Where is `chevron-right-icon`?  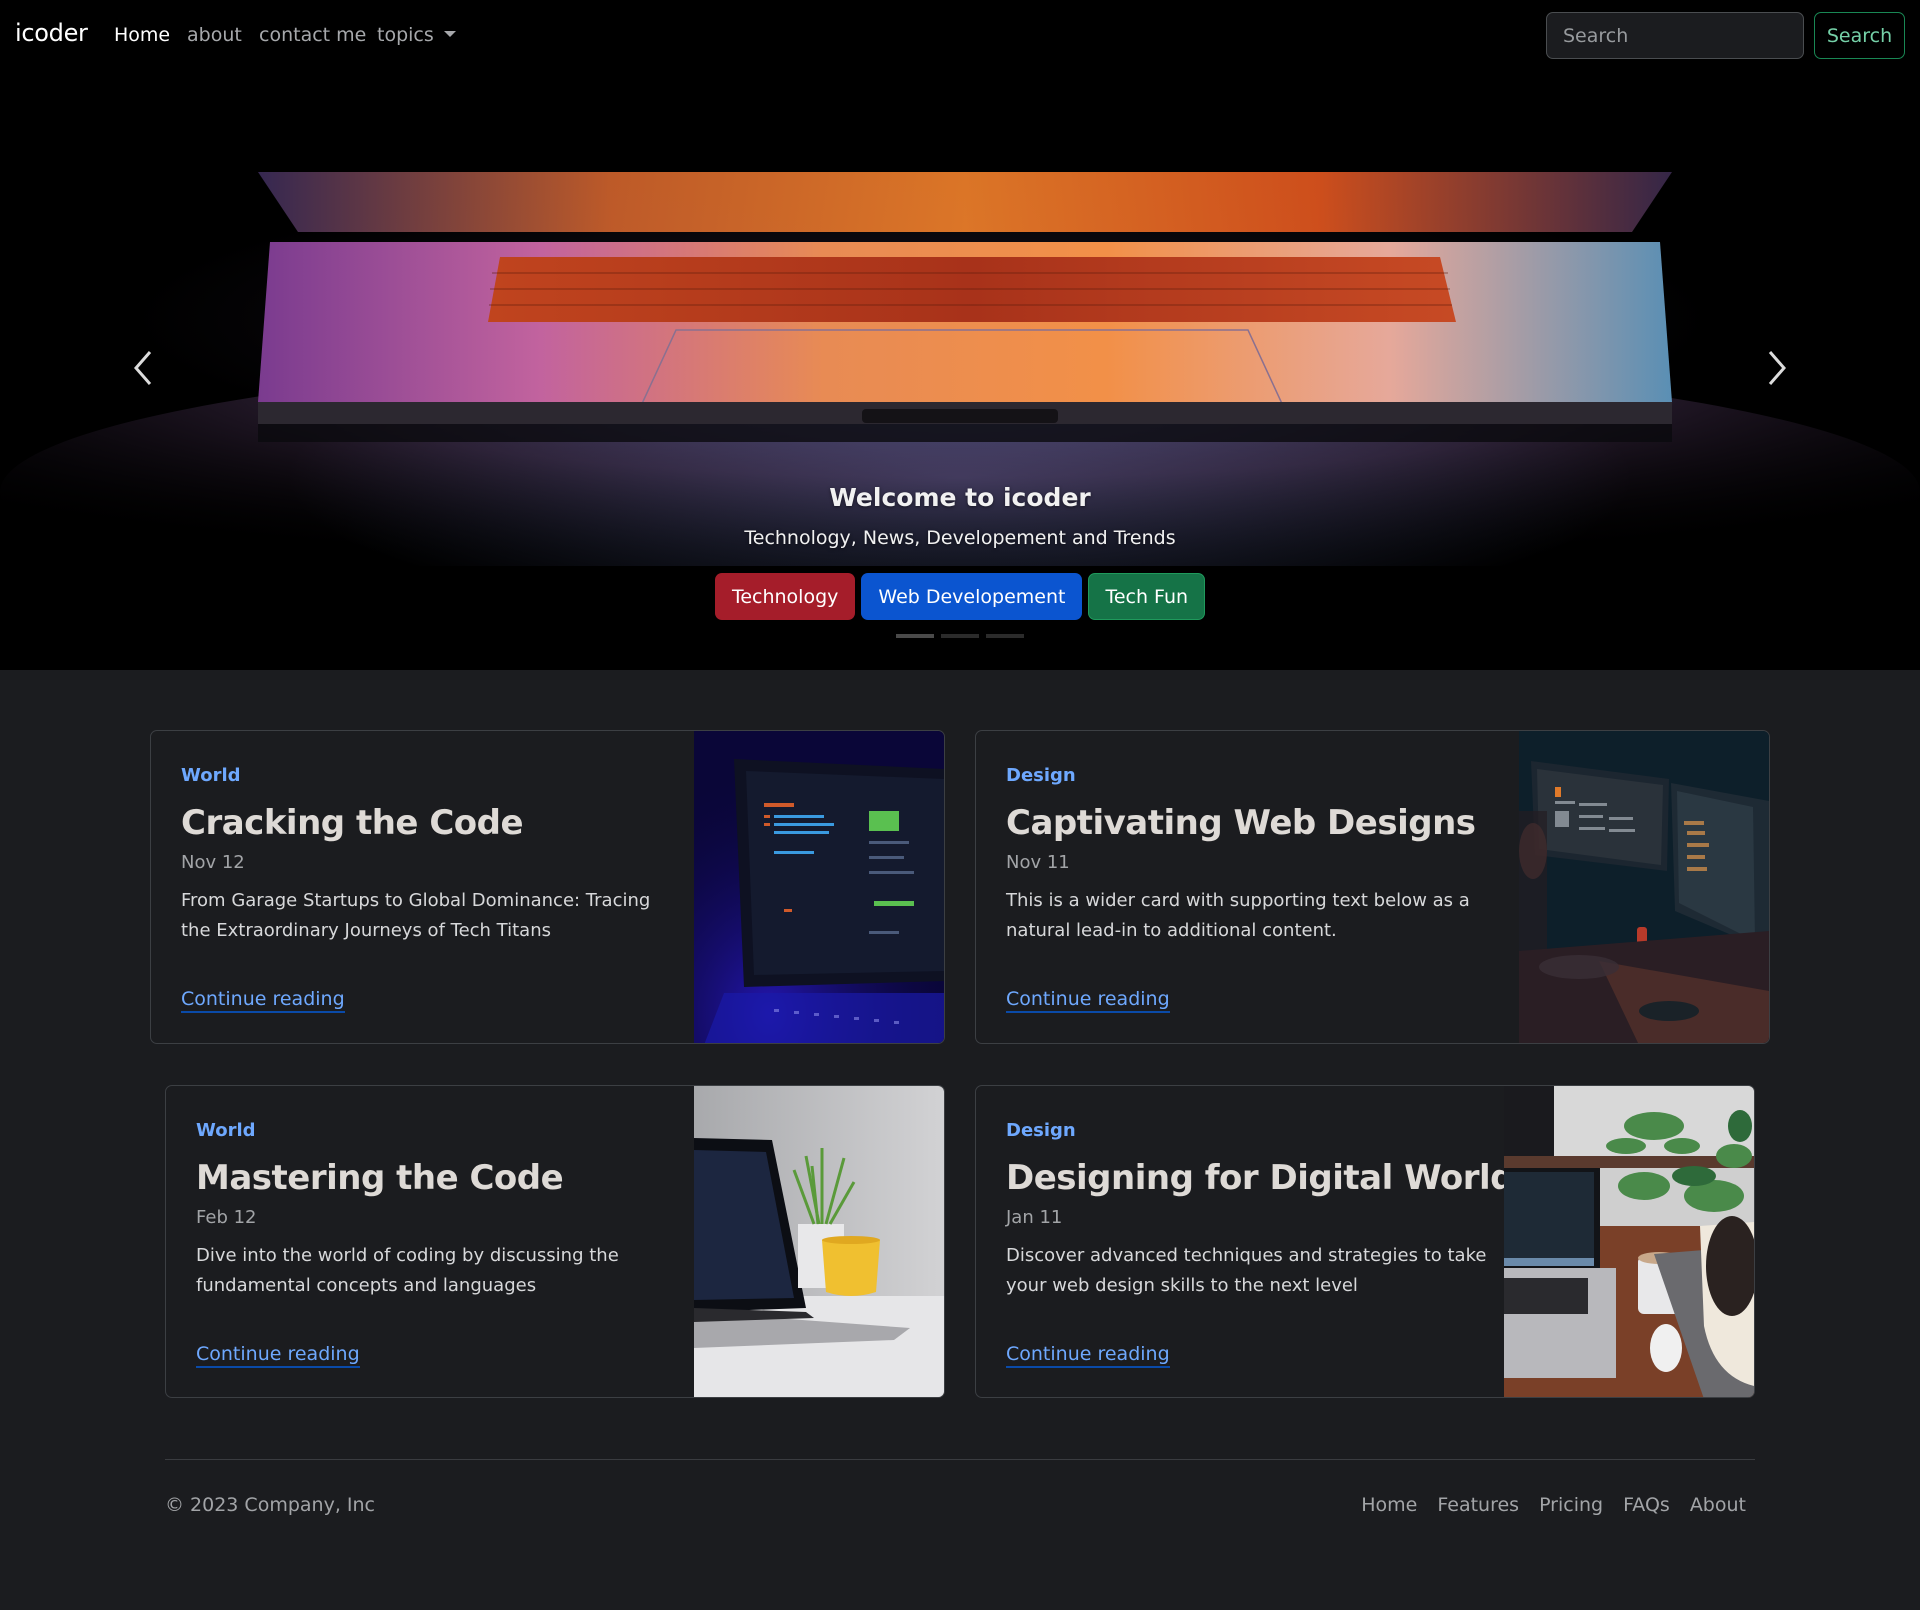 chevron-right-icon is located at coordinates (1777, 368).